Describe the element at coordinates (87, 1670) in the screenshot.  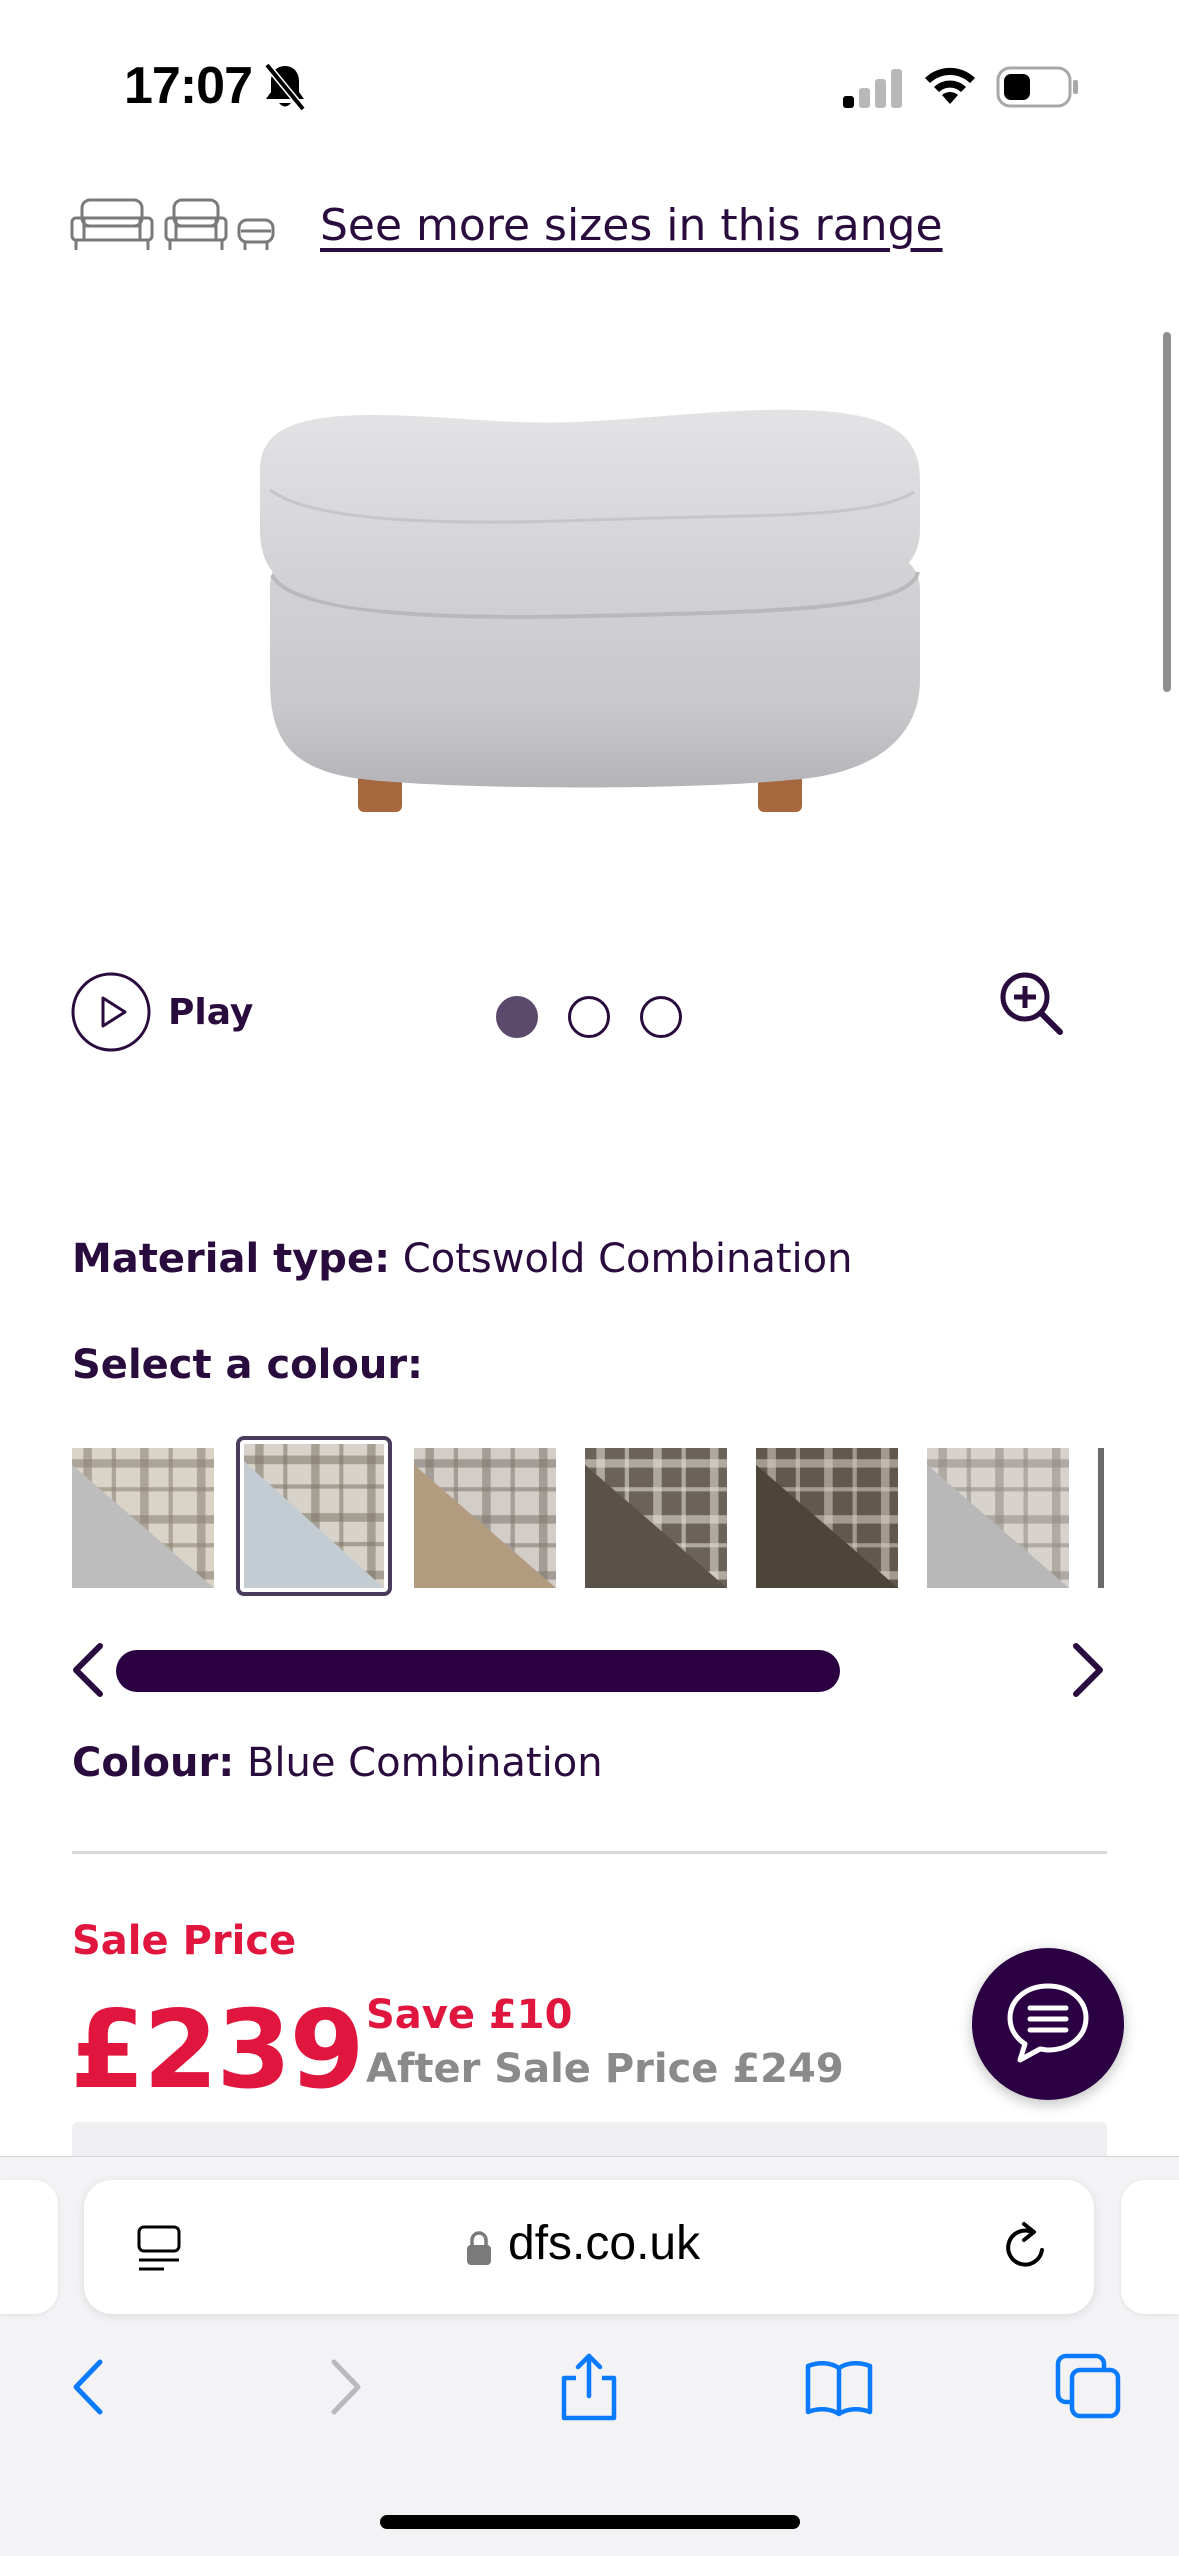
I see `swatch-scroll-left-icon` at that location.